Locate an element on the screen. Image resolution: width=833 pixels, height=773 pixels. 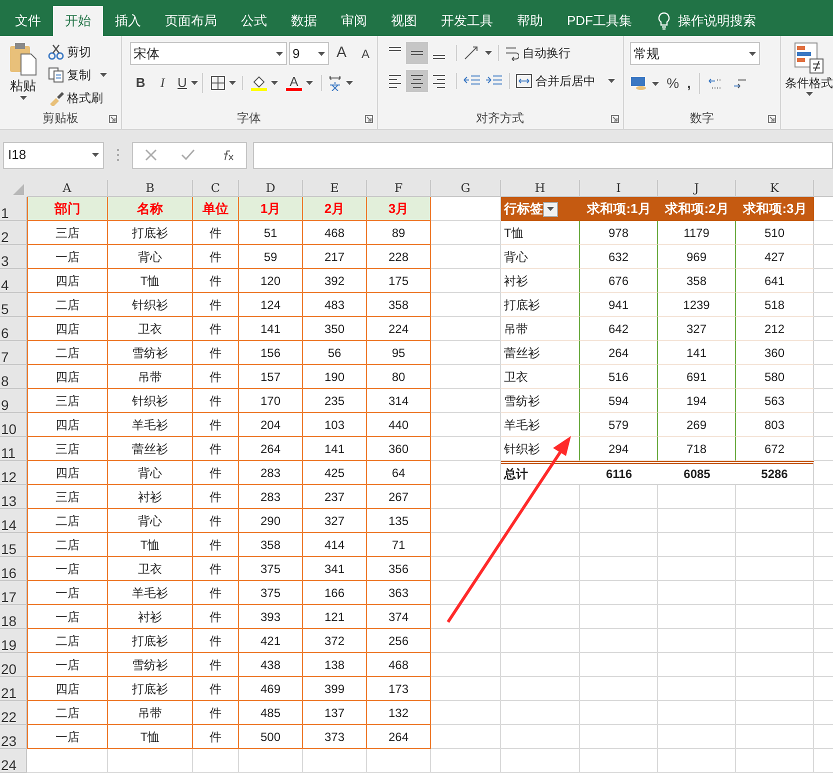
ribbon-tab: 开发工具 is located at coordinates (467, 21).